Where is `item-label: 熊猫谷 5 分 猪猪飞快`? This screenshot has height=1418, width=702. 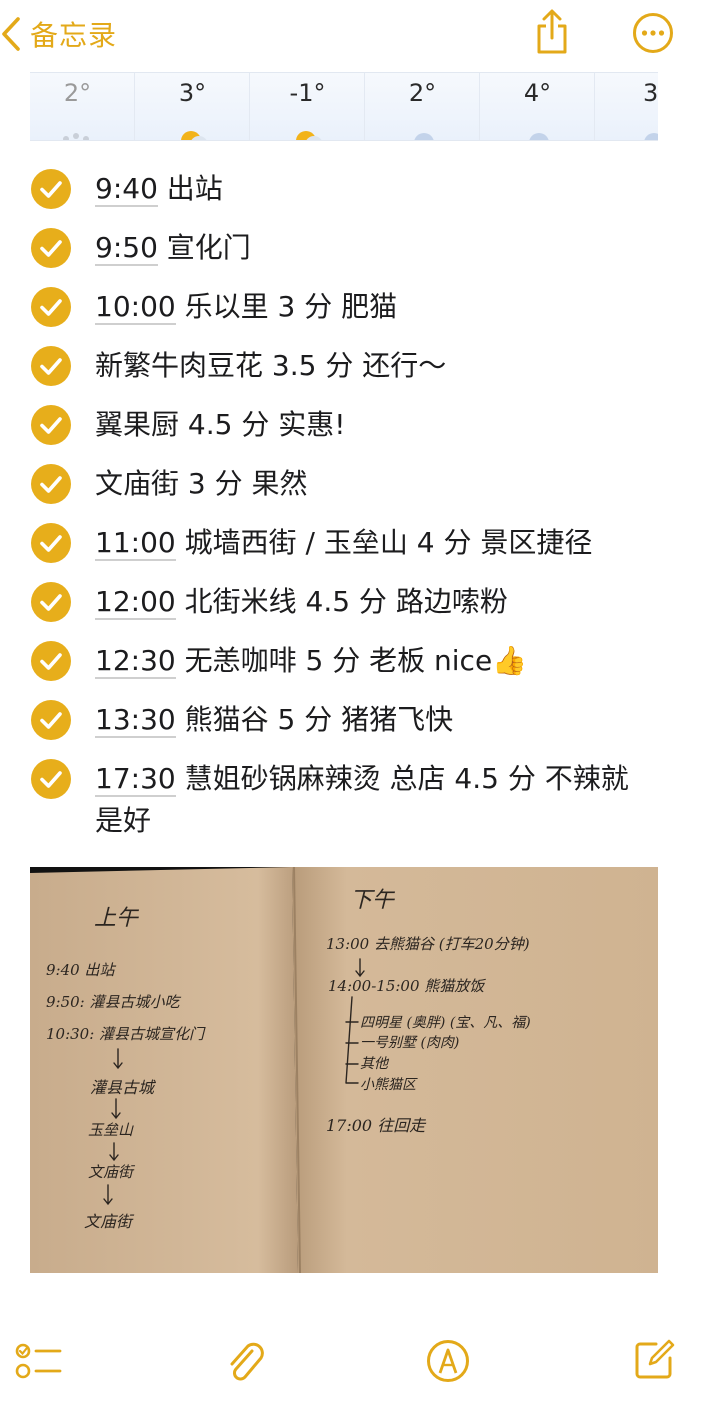
item-label: 熊猫谷 5 分 猪猪飞快 is located at coordinates (314, 719).